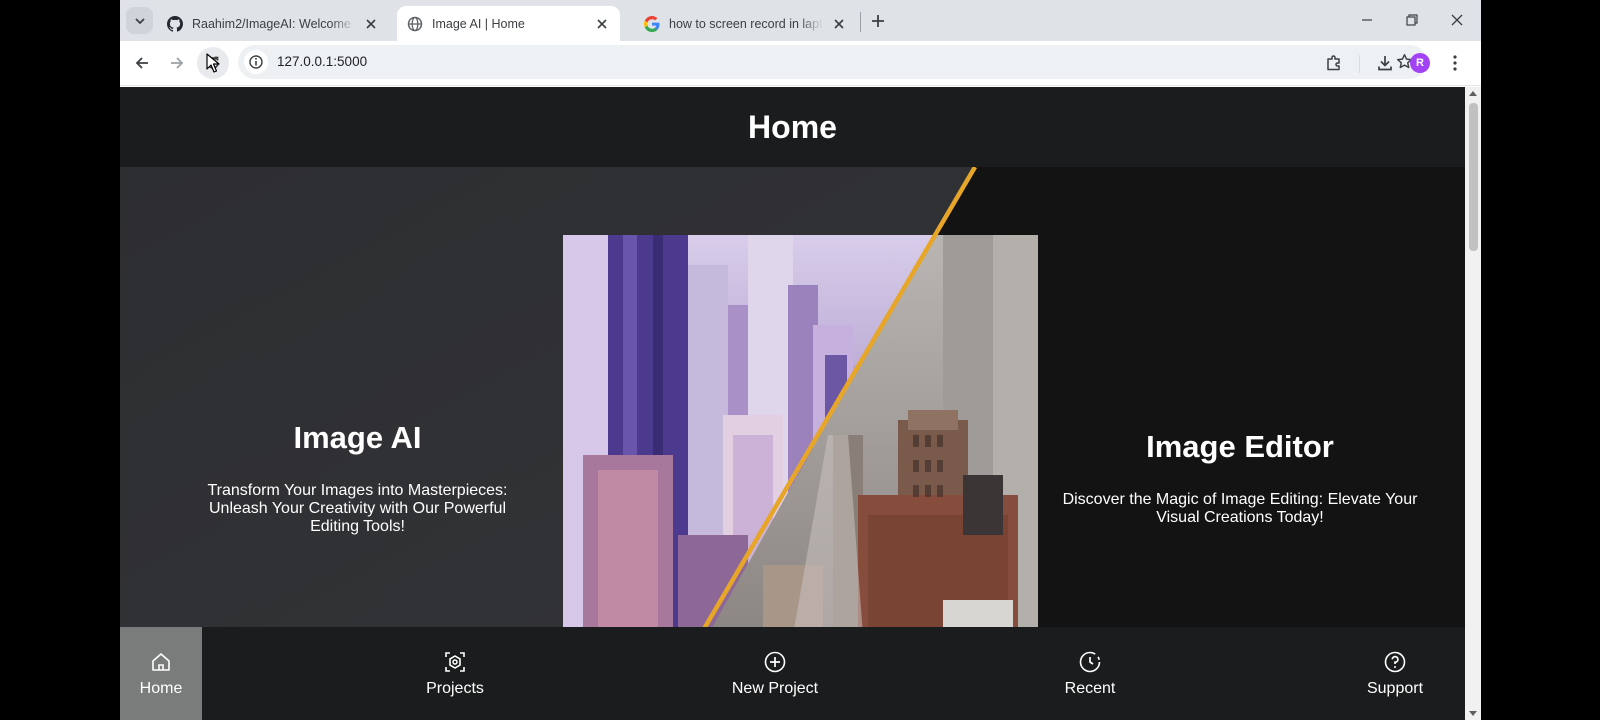 The height and width of the screenshot is (720, 1600). Describe the element at coordinates (175, 23) in the screenshot. I see `github-icon` at that location.